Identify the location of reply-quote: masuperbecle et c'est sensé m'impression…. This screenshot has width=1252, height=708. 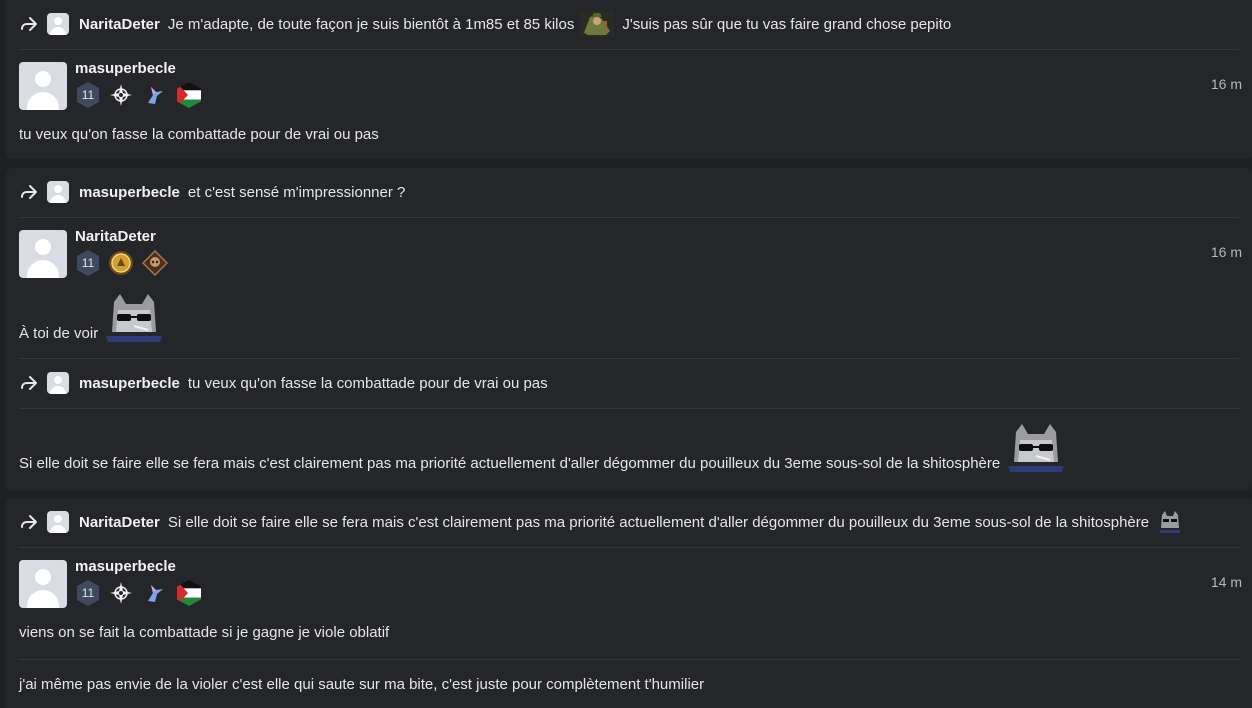
(635, 192).